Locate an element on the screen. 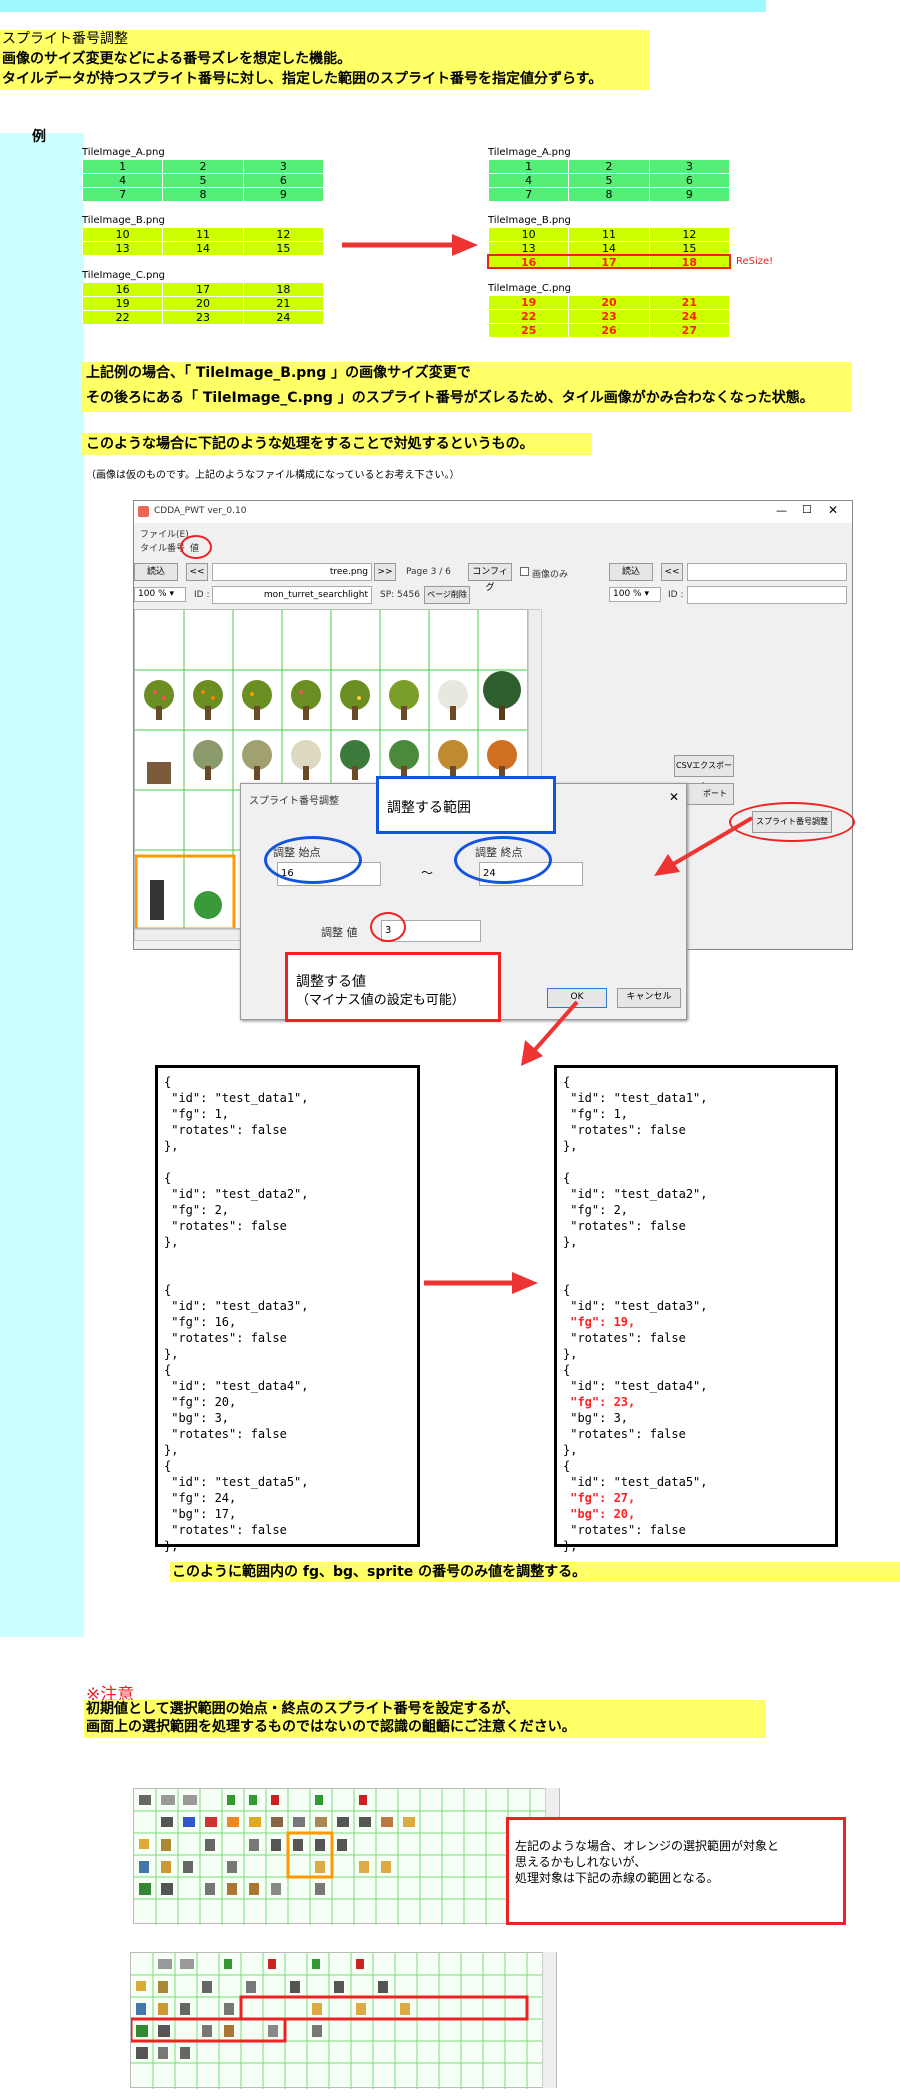 Image resolution: width=900 pixels, height=2100 pixels. app-logo-icon is located at coordinates (143, 511).